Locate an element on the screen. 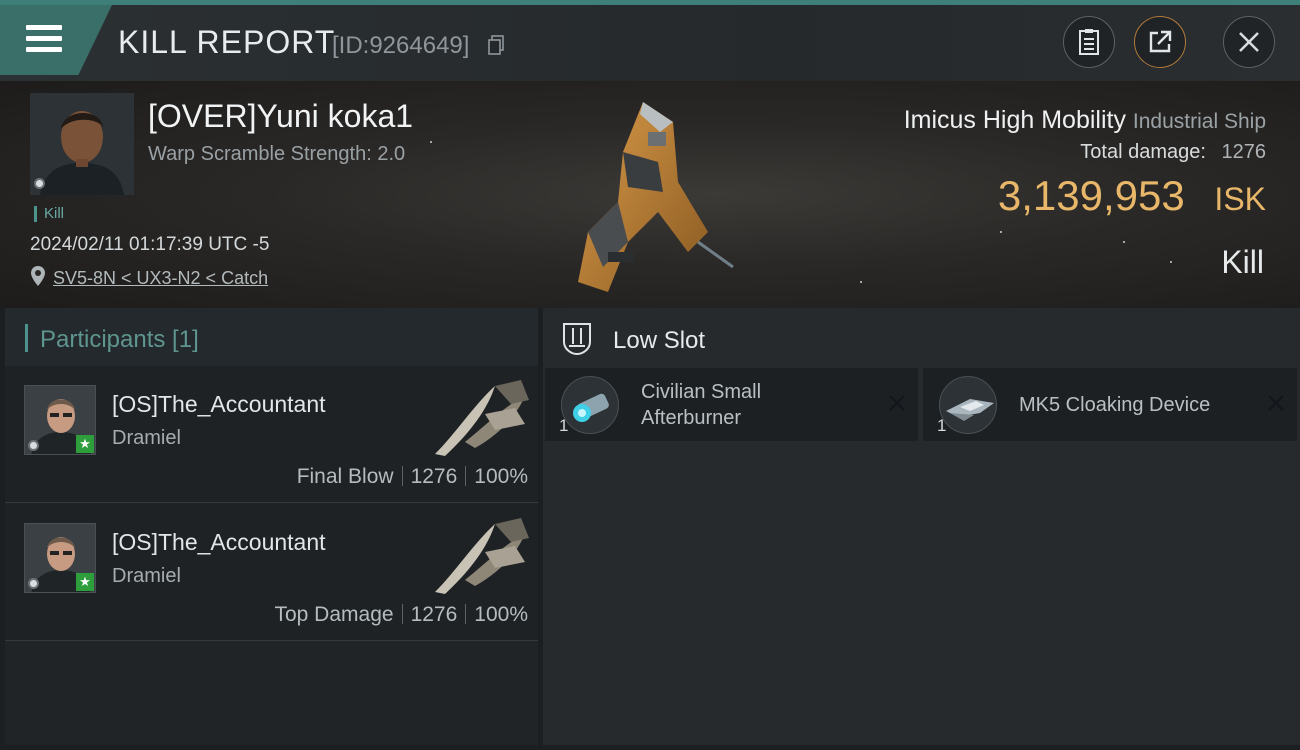 The width and height of the screenshot is (1300, 750). isk-value: 3,139,953 ISK is located at coordinates (1132, 196).